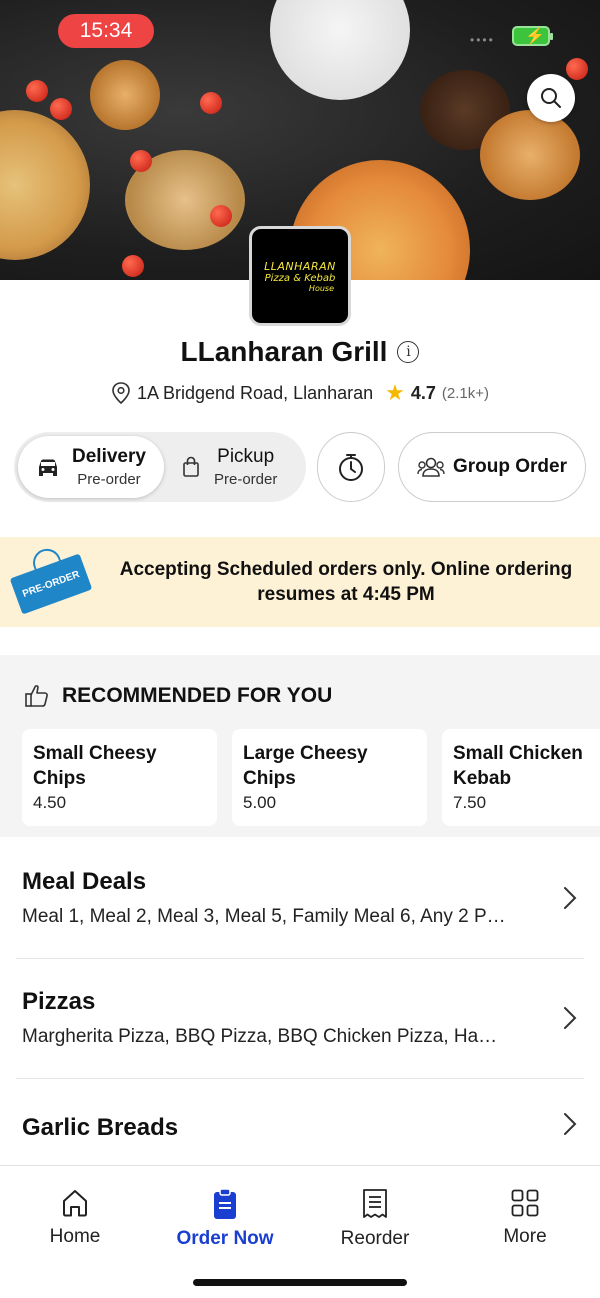  I want to click on timer-icon, so click(351, 467).